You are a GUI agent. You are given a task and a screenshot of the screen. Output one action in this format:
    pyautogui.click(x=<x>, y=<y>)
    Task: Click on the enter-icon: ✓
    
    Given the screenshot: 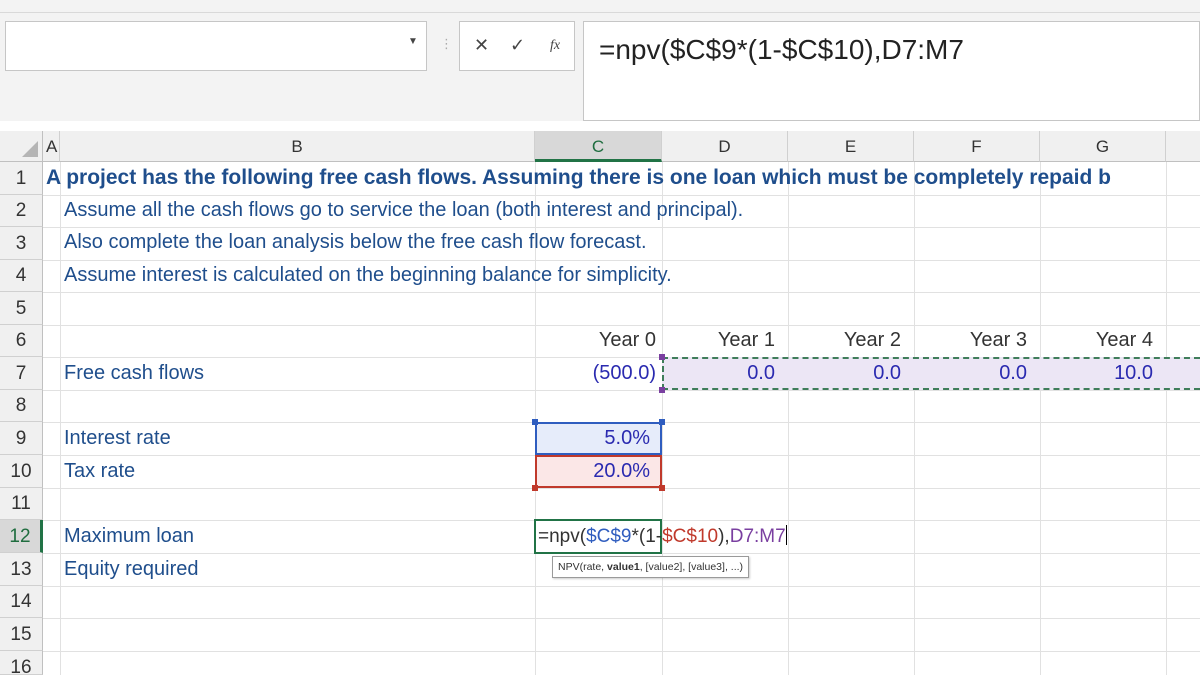 What is the action you would take?
    pyautogui.click(x=517, y=45)
    